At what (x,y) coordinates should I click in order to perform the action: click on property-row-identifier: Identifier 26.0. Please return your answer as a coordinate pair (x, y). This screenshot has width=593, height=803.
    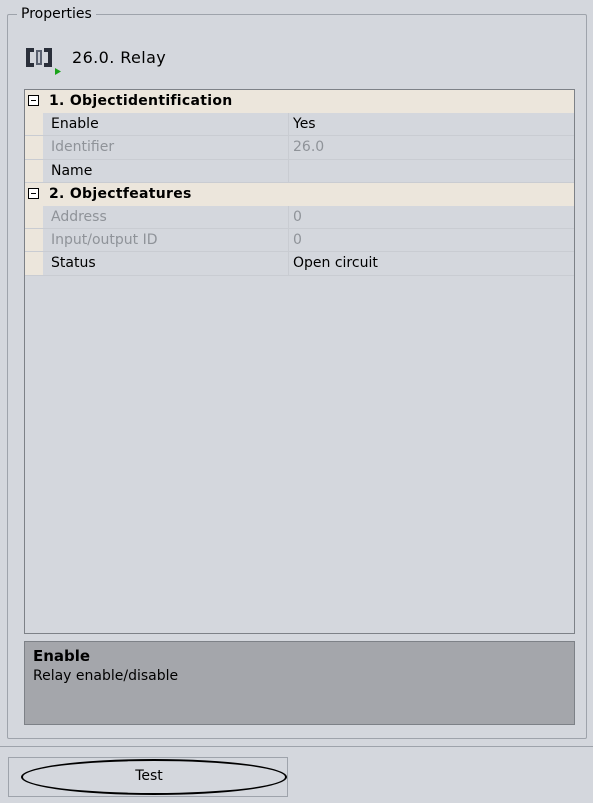
    Looking at the image, I should click on (299, 148).